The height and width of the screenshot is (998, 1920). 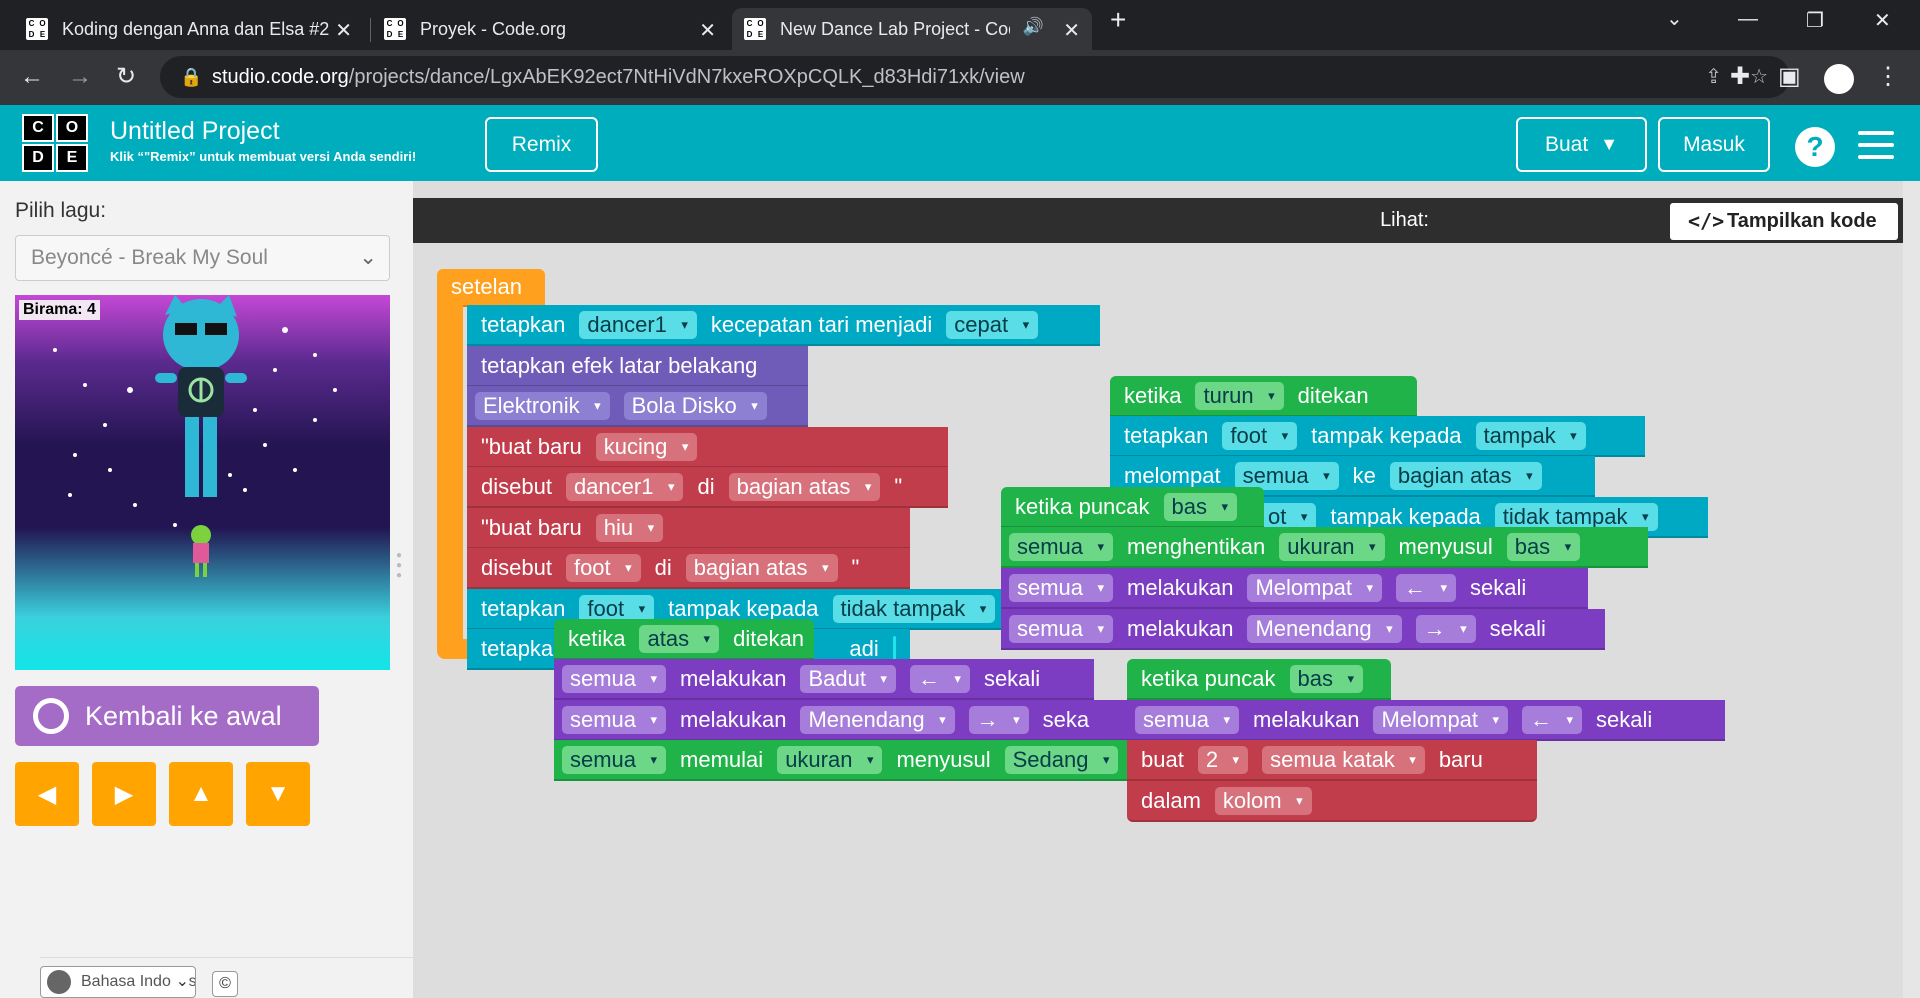 I want to click on dropdown-field: turun, so click(x=1239, y=395).